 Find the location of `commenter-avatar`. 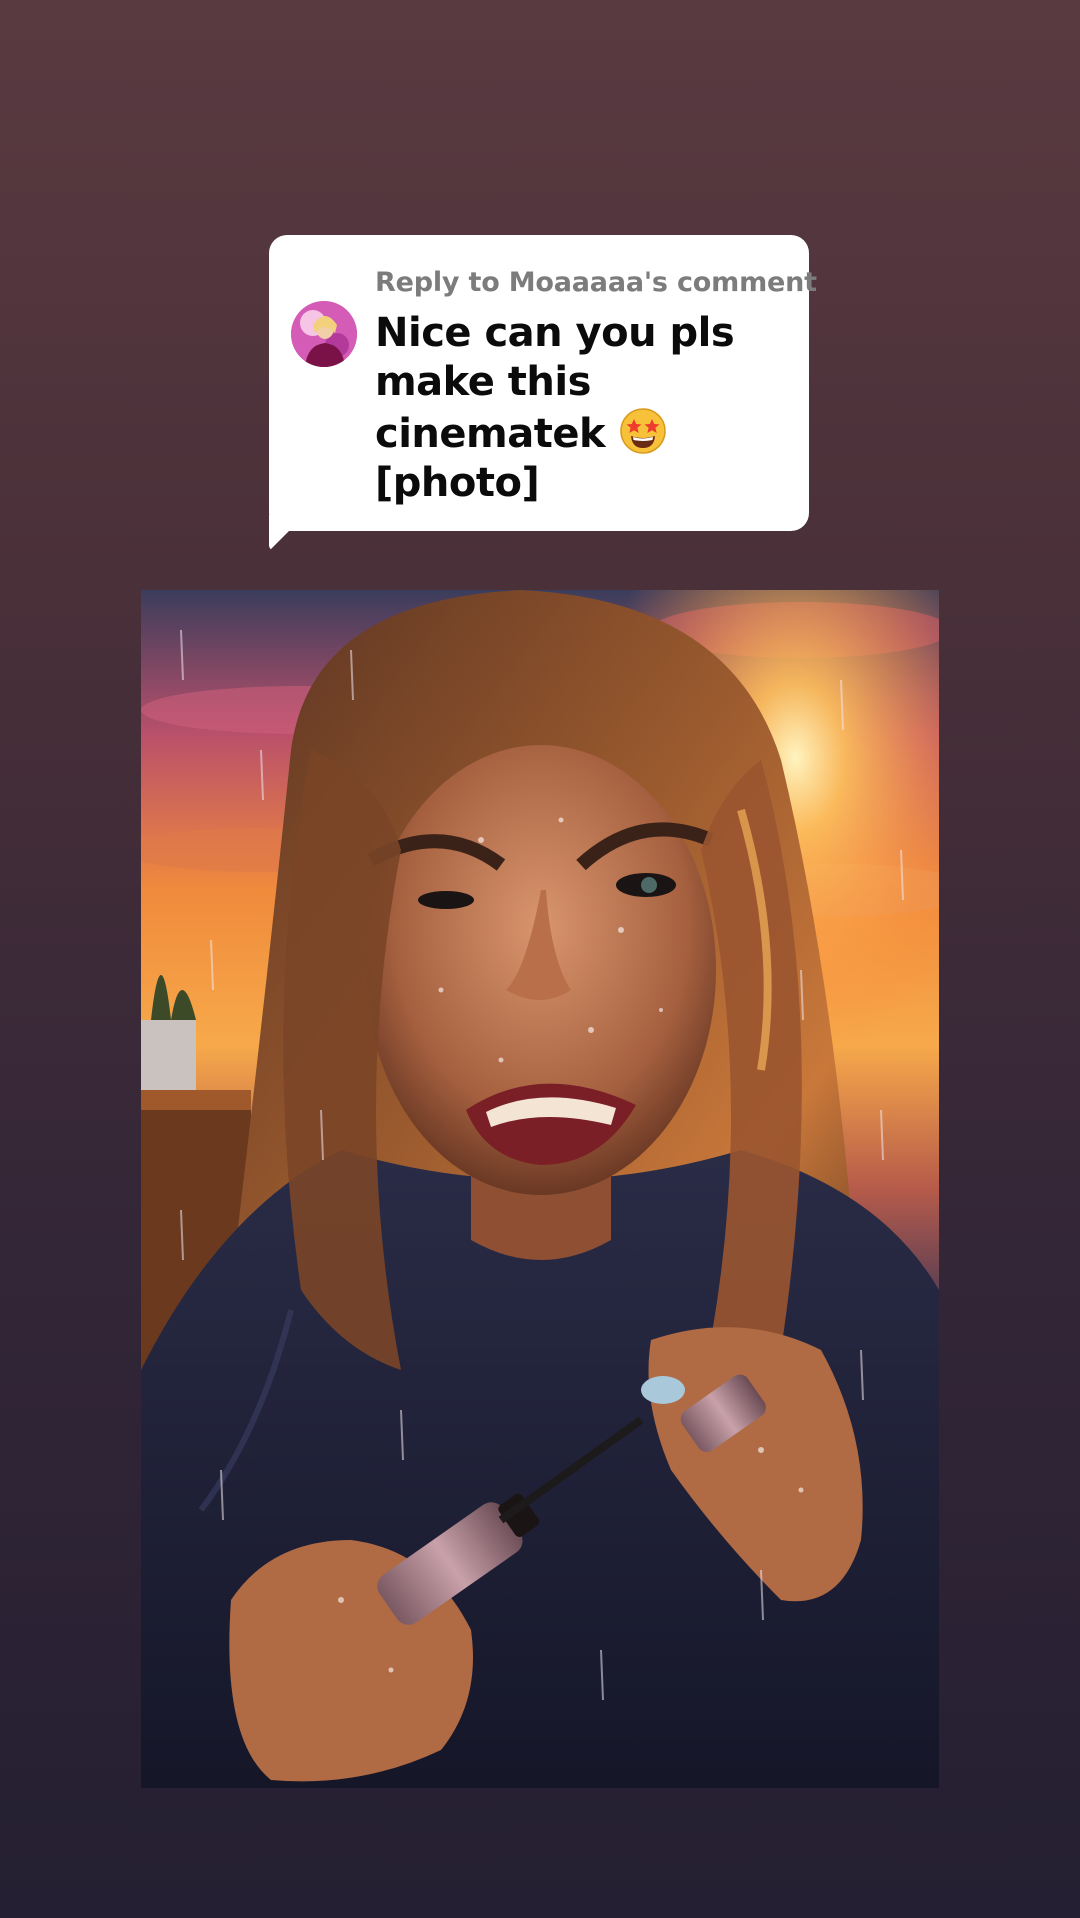

commenter-avatar is located at coordinates (324, 334).